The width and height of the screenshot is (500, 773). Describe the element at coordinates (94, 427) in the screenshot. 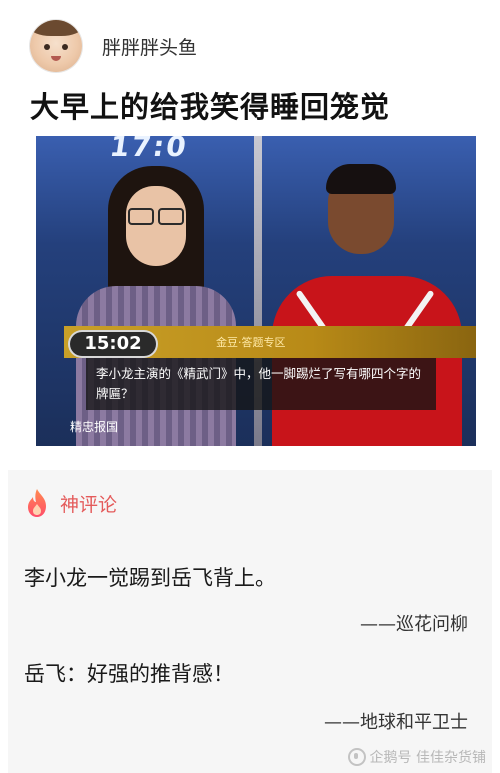

I see `quiz-answer: 精忠报国` at that location.